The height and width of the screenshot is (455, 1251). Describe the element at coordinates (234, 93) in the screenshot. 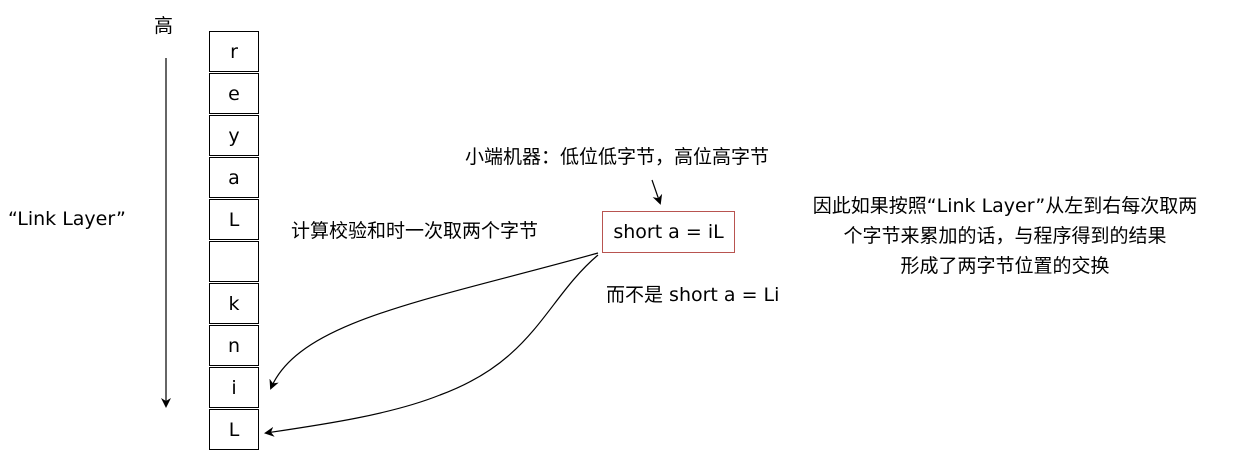

I see `stack-cell: e` at that location.